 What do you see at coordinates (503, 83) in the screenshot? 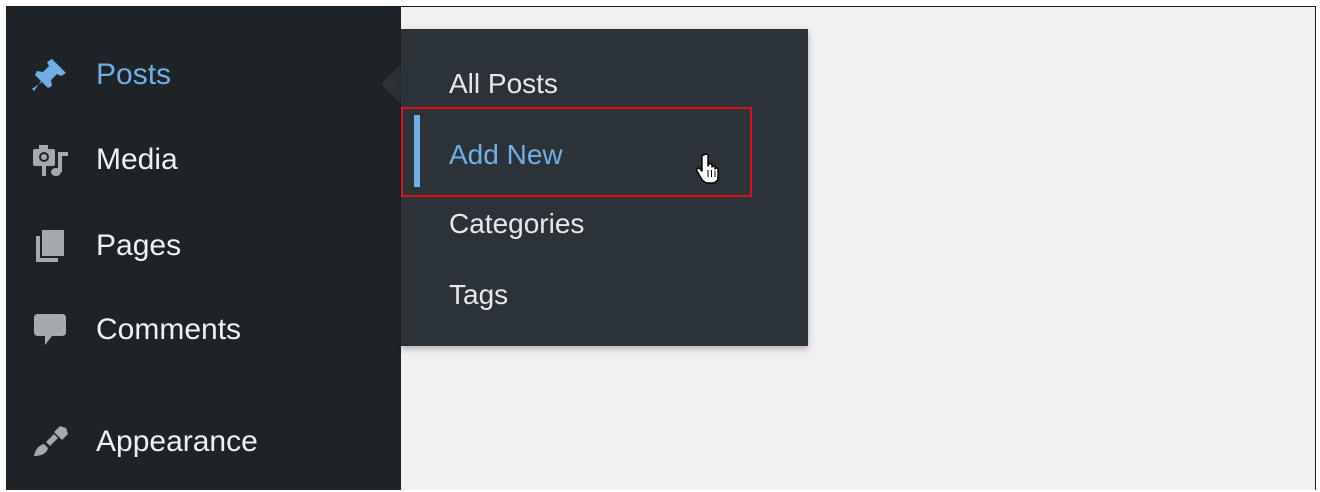
I see `submenu-item-label: All Posts` at bounding box center [503, 83].